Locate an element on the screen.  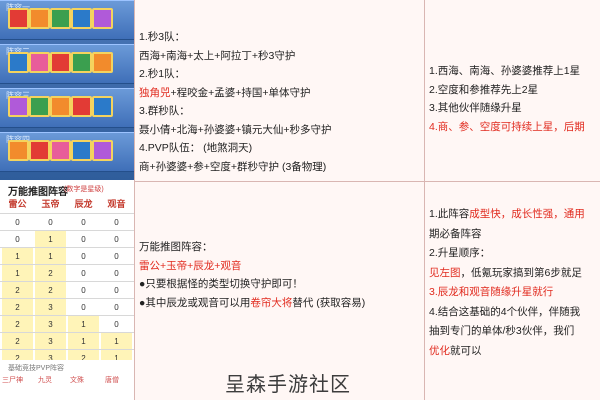
team-row: 阵容二 is located at coordinates (67, 64).